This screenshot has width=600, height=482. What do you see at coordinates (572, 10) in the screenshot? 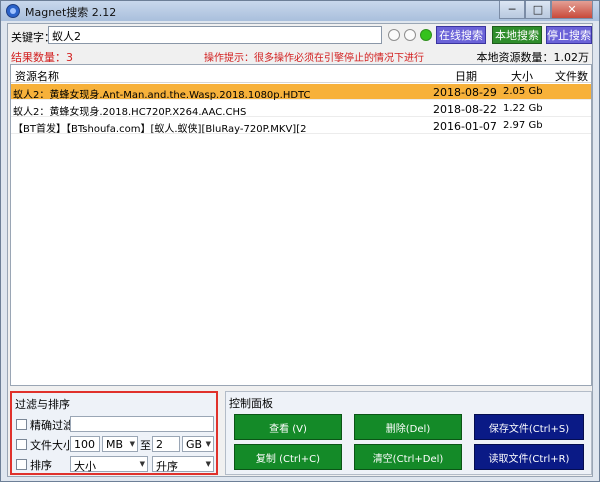
I see `close-button: ✕` at bounding box center [572, 10].